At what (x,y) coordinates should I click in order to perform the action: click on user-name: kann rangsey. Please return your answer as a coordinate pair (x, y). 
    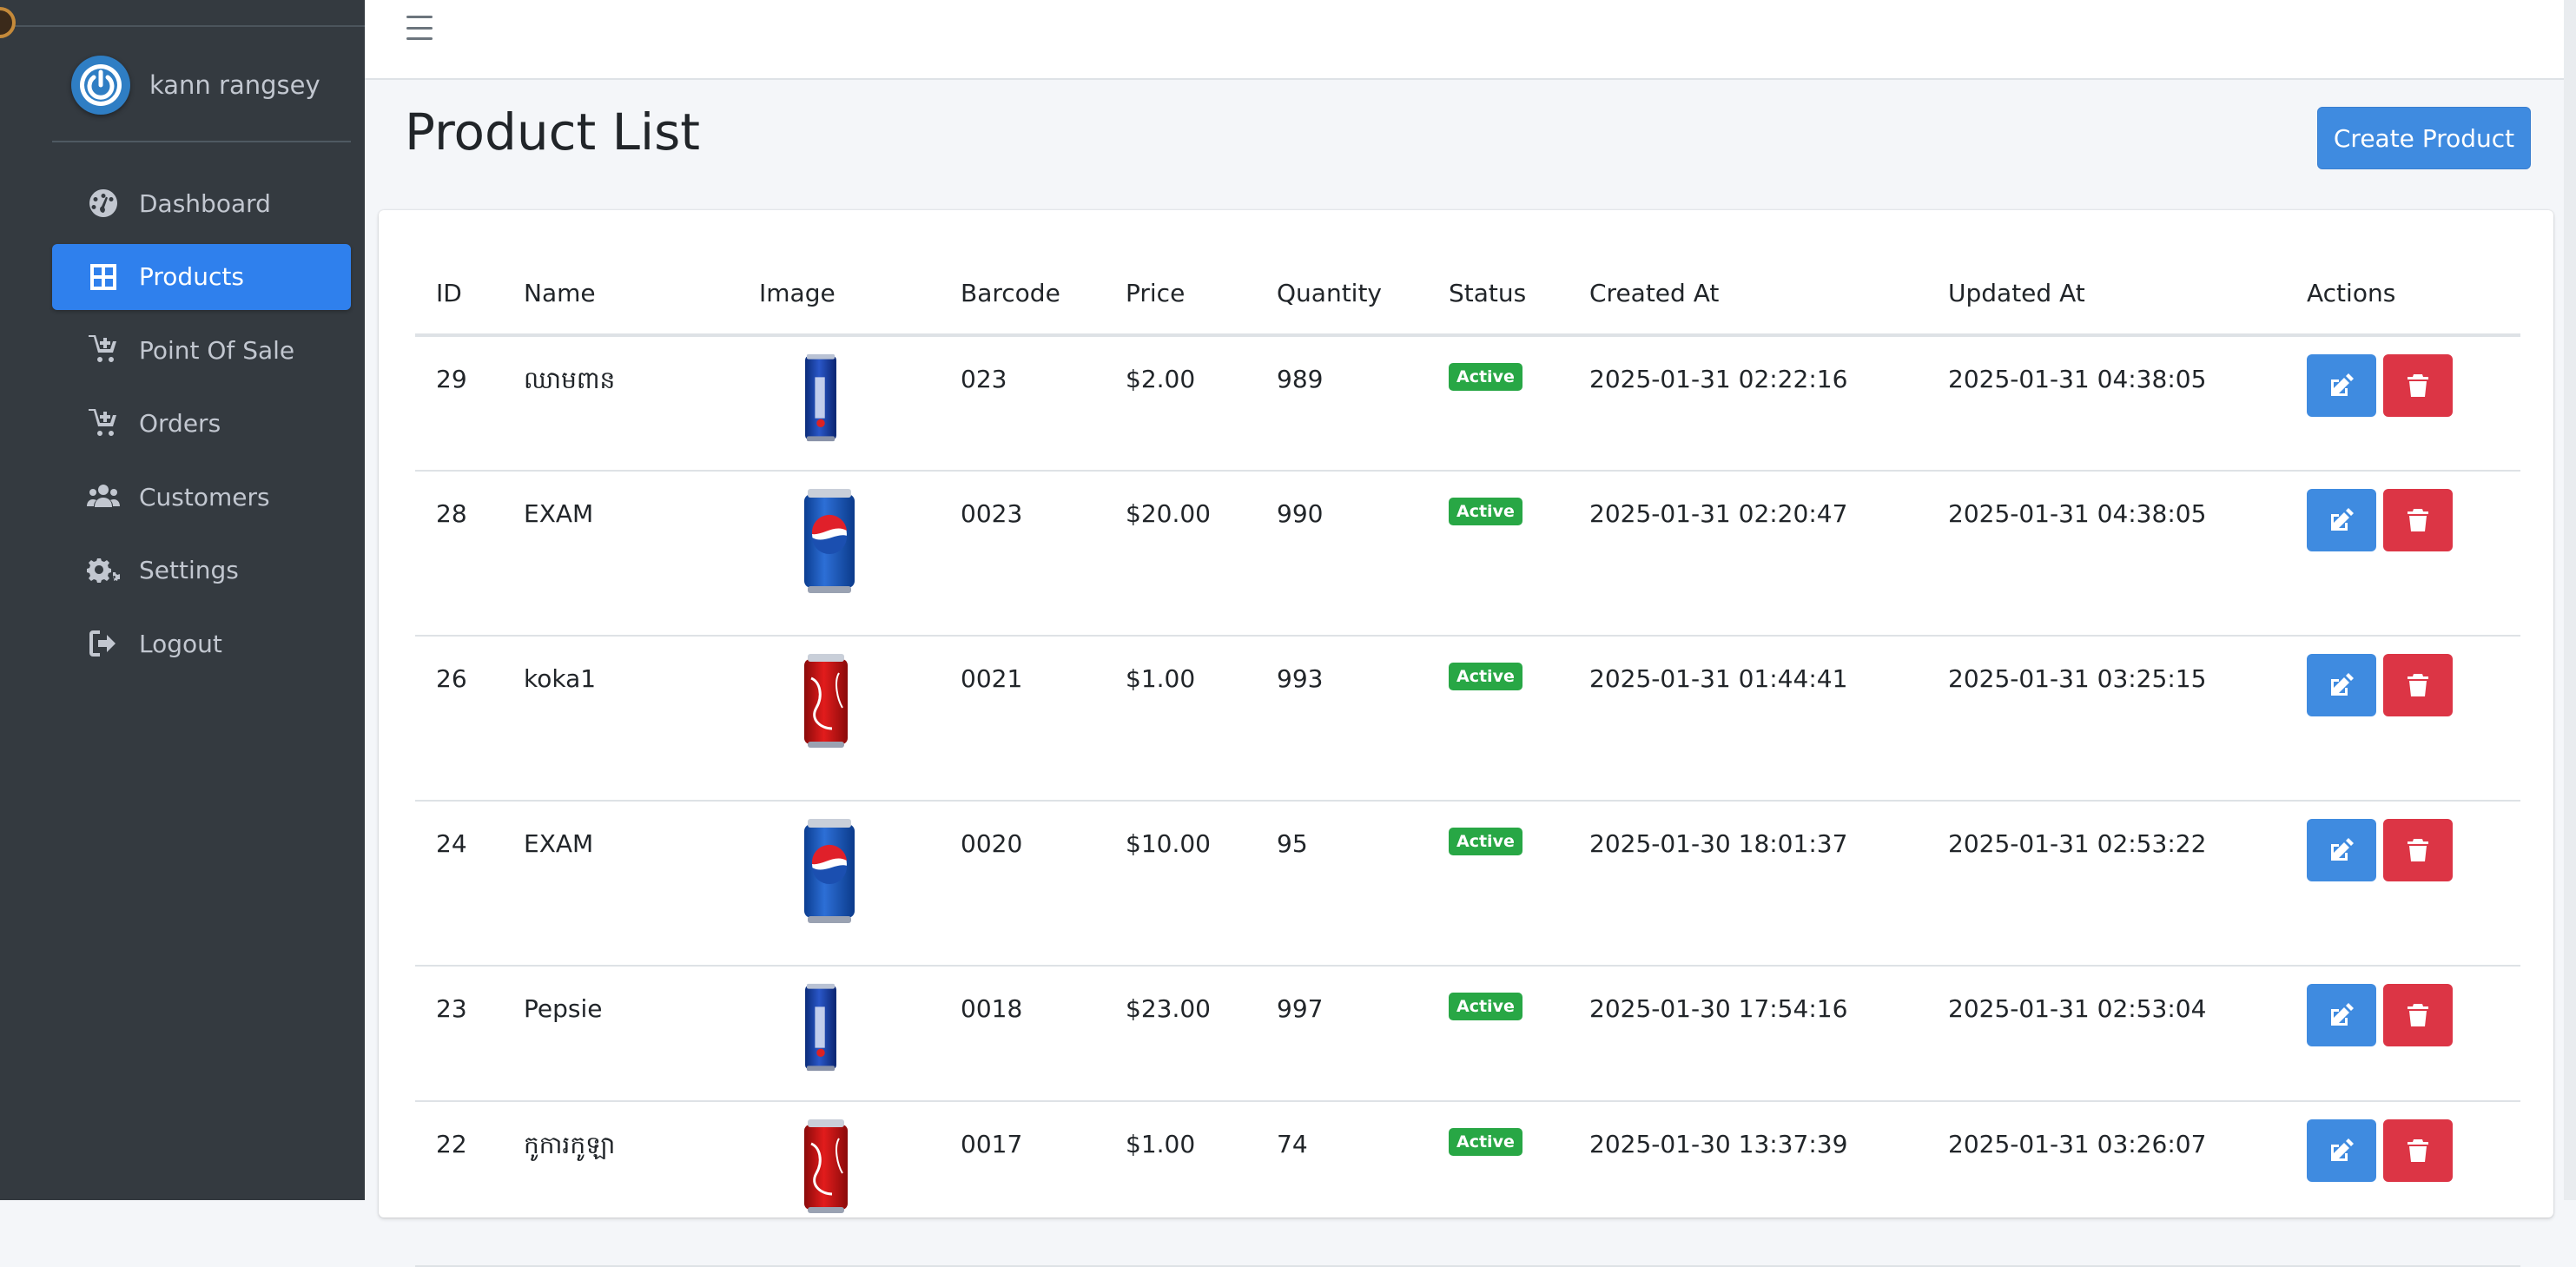
    Looking at the image, I should click on (235, 85).